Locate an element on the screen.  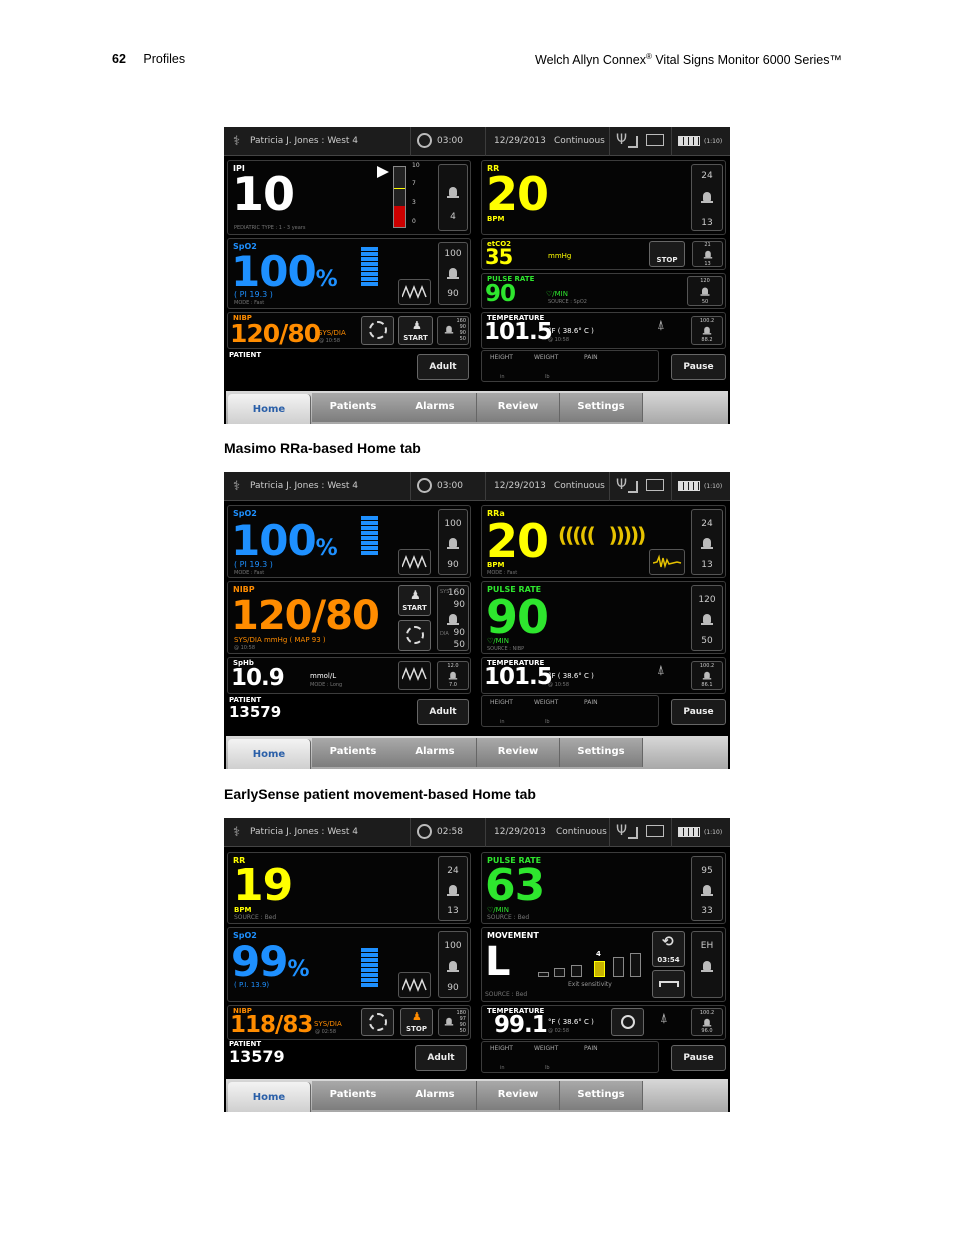
clock-cell: 02:58 is located at coordinates (448, 832).